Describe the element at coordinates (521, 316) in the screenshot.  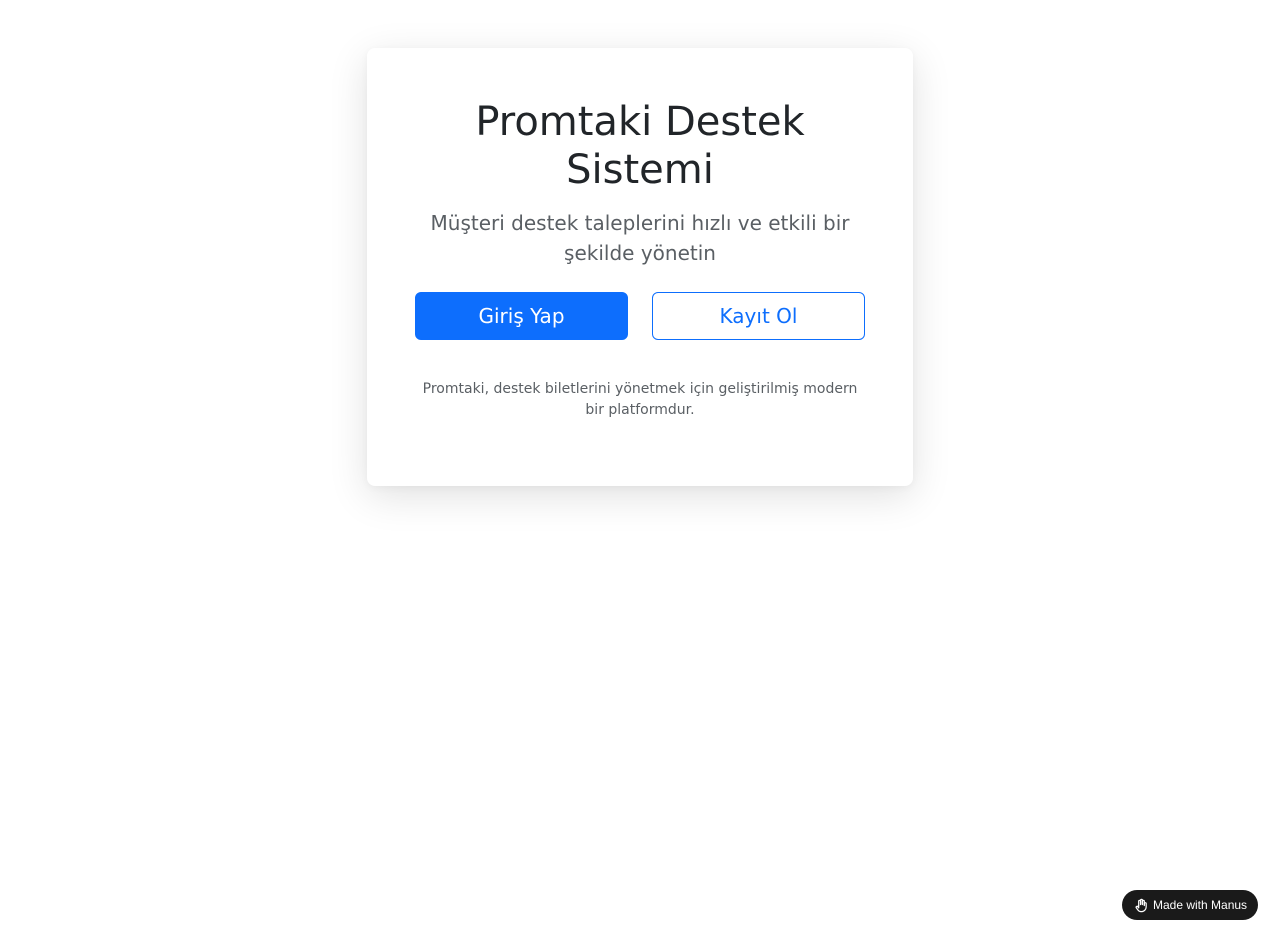
I see `login-button: Giriş Yap` at that location.